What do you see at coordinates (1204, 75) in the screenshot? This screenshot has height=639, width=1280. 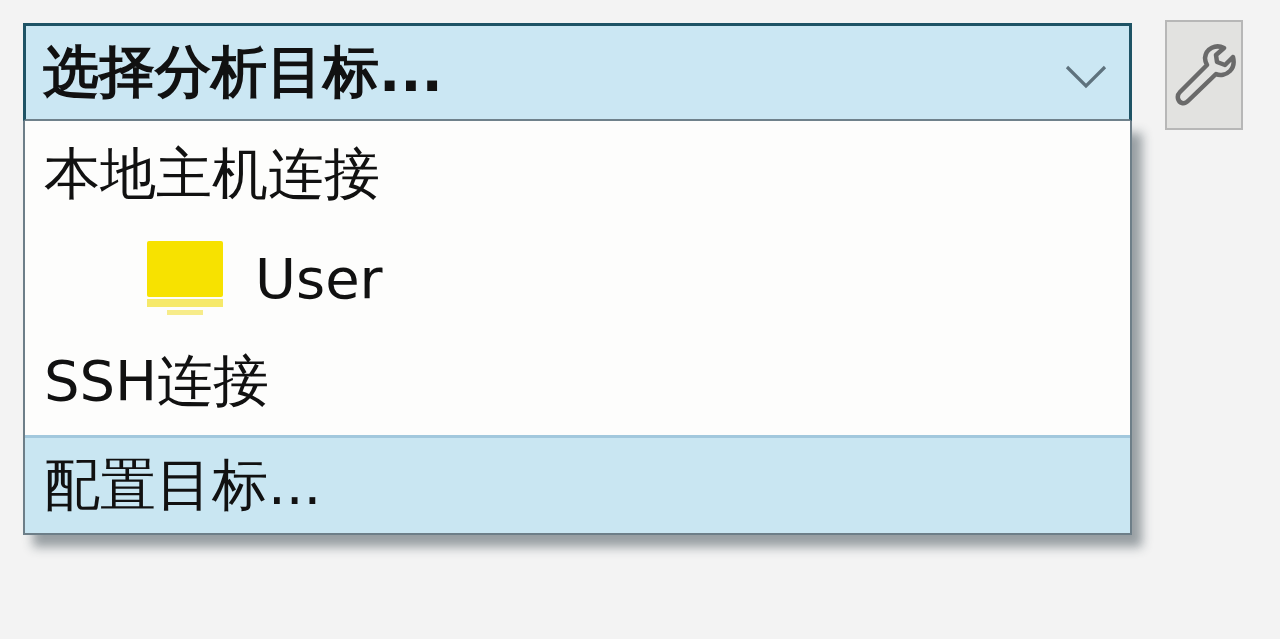 I see `settings-button` at bounding box center [1204, 75].